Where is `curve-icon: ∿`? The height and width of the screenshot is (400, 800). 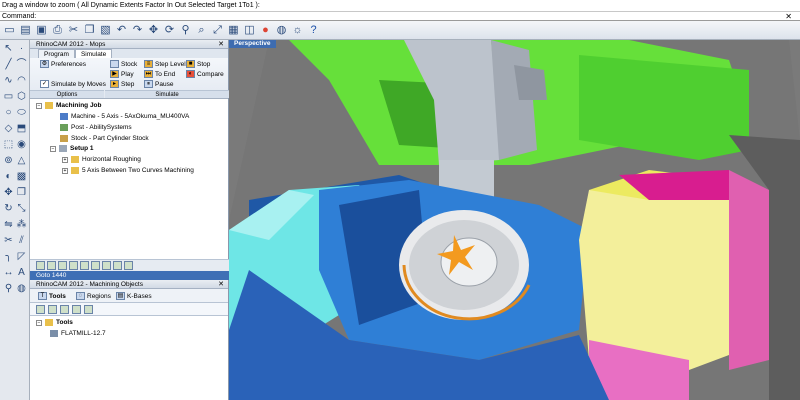 curve-icon: ∿ is located at coordinates (8, 80).